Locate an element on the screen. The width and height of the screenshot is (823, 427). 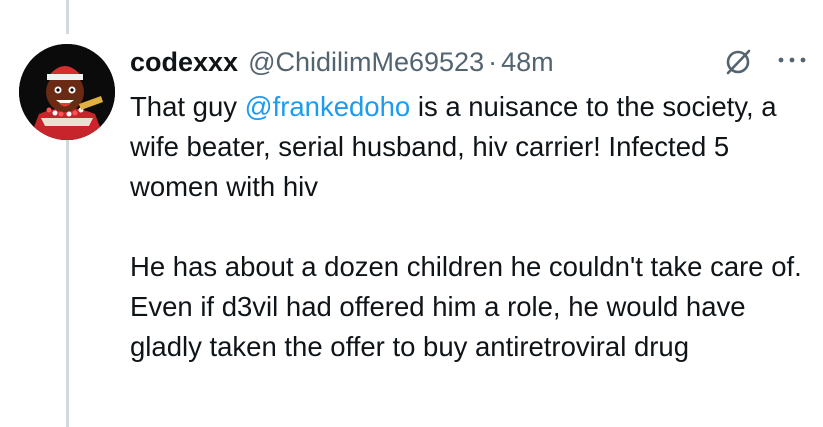
thread-line-top is located at coordinates (67, 17).